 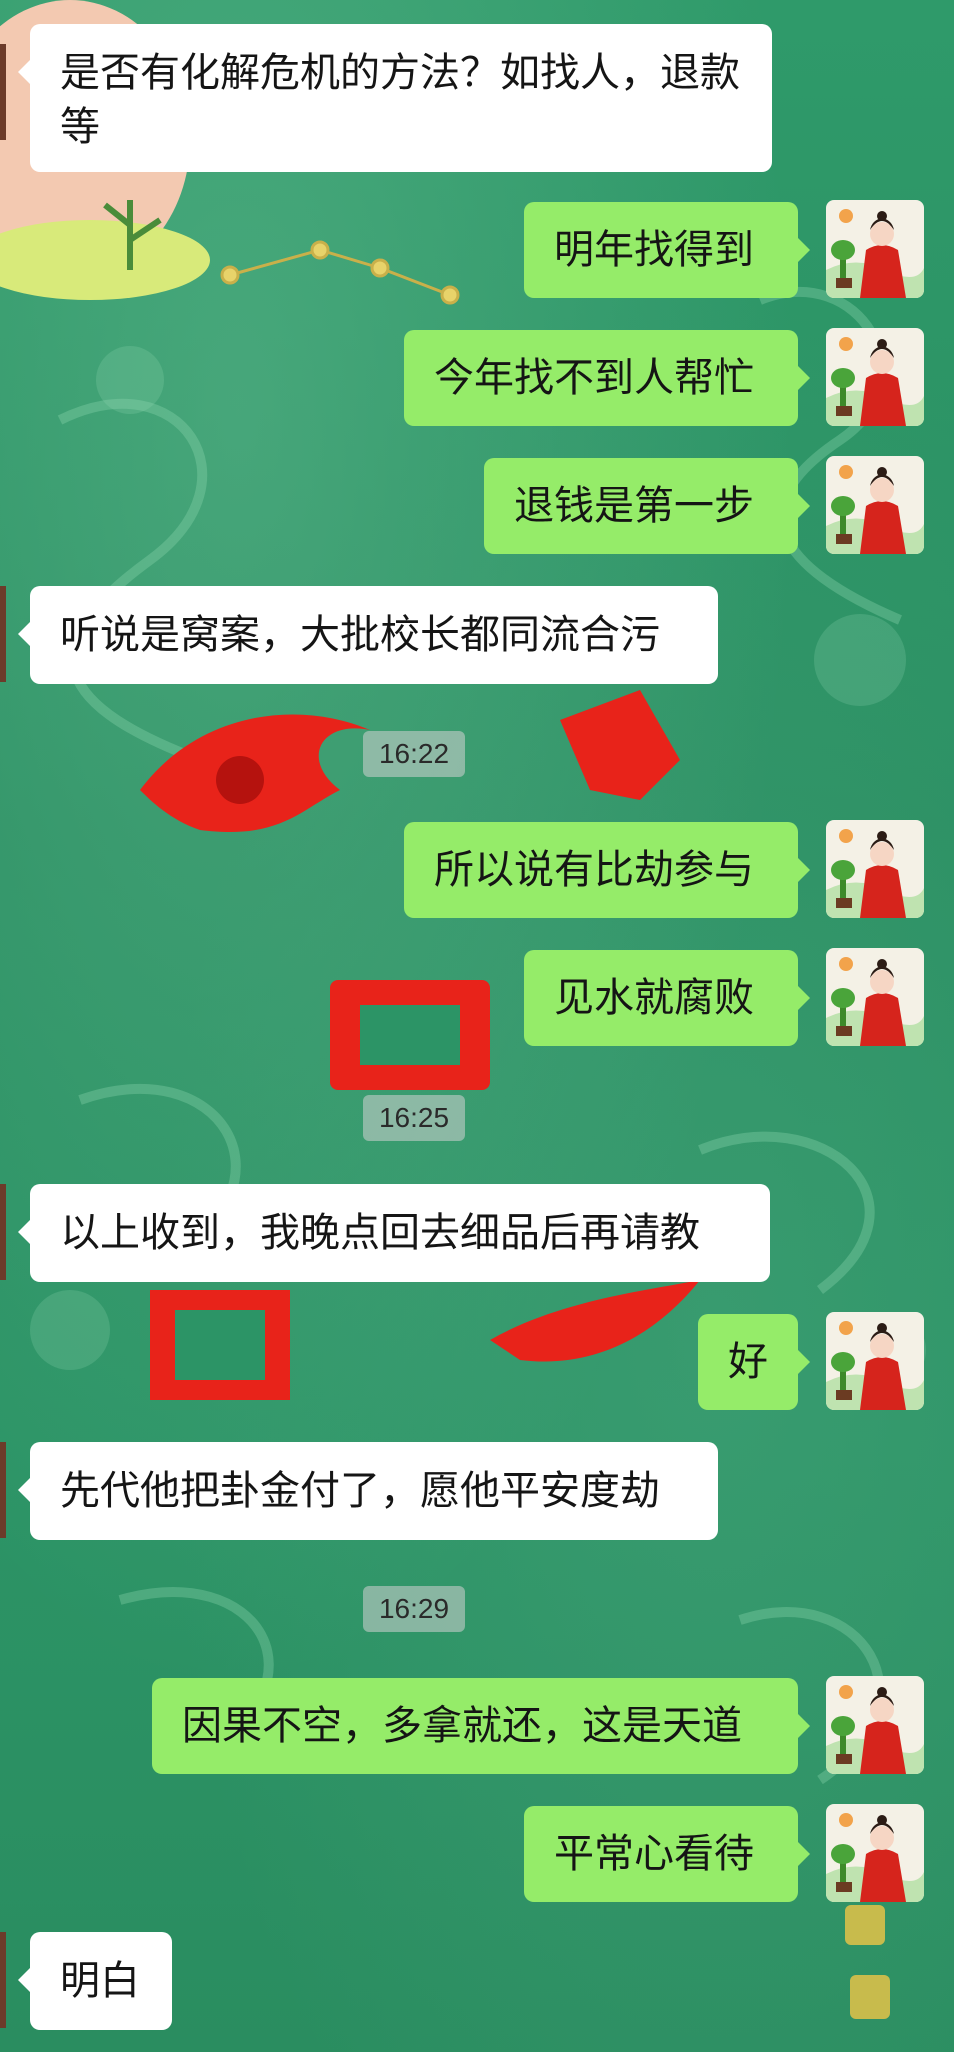 What do you see at coordinates (654, 1854) in the screenshot?
I see `message-text: 平常心看待` at bounding box center [654, 1854].